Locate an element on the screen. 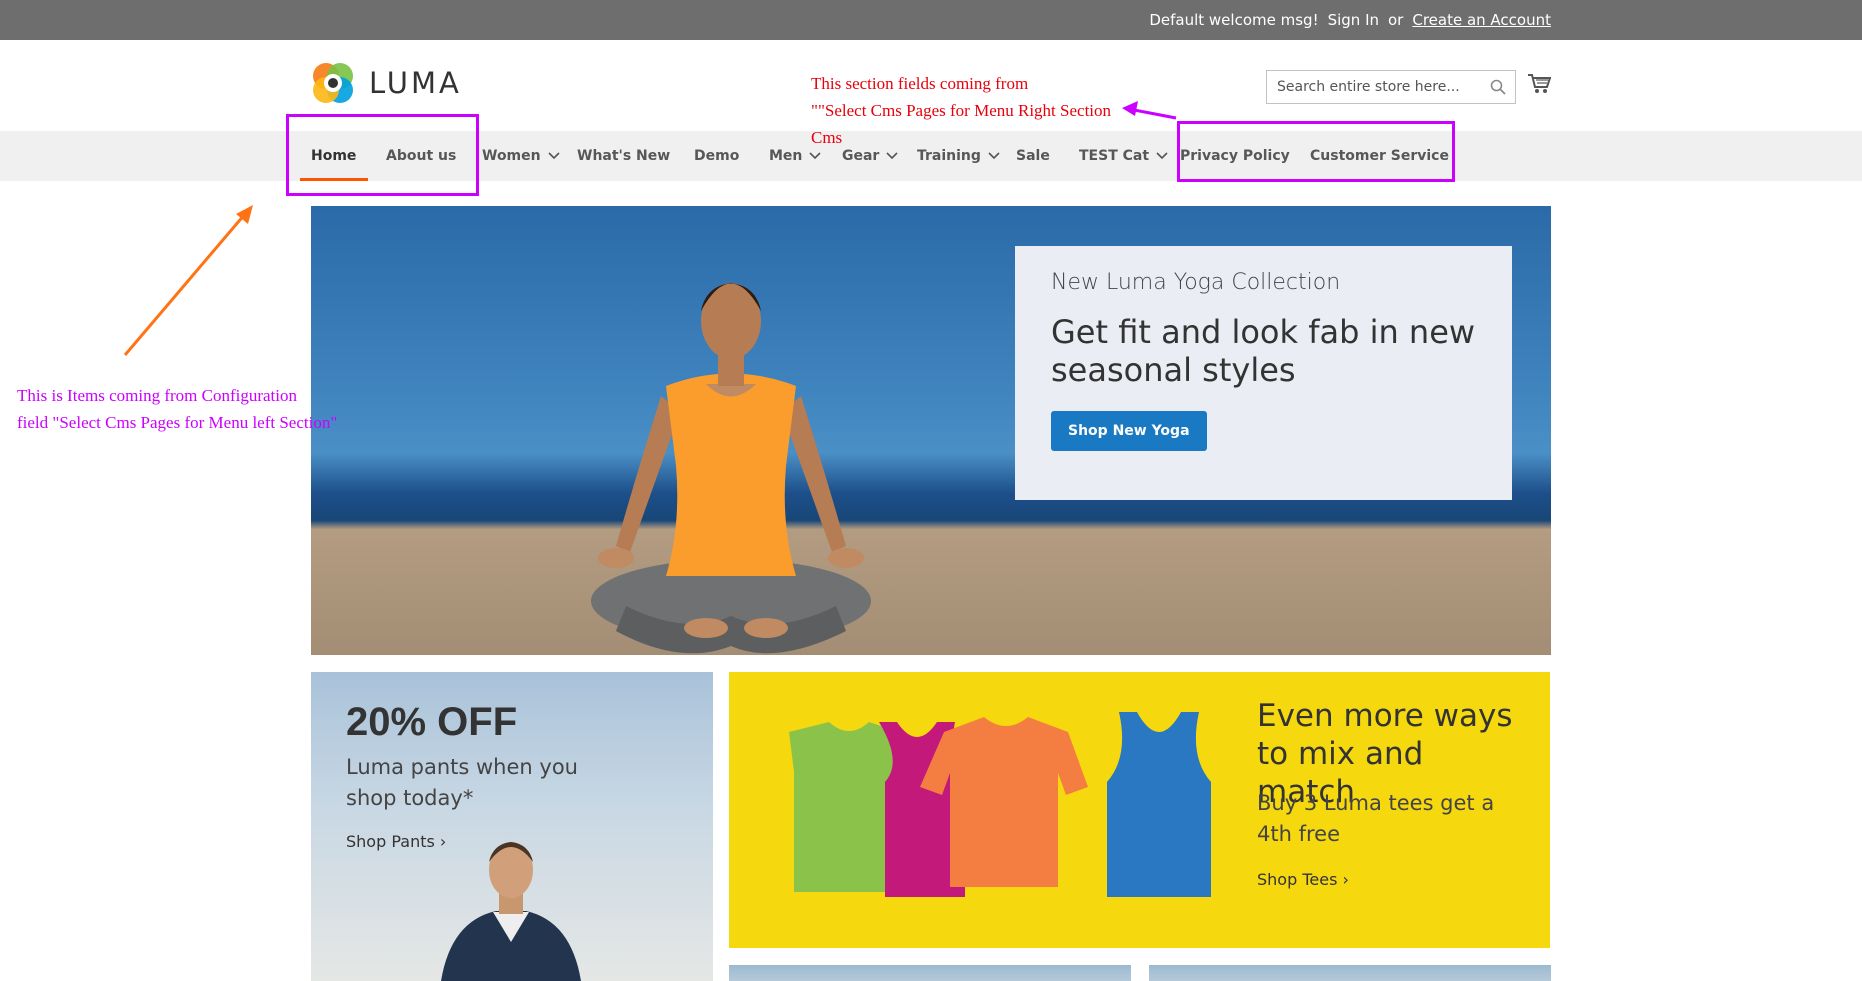 Image resolution: width=1862 pixels, height=981 pixels. purple-arrowhead is located at coordinates (1130, 108).